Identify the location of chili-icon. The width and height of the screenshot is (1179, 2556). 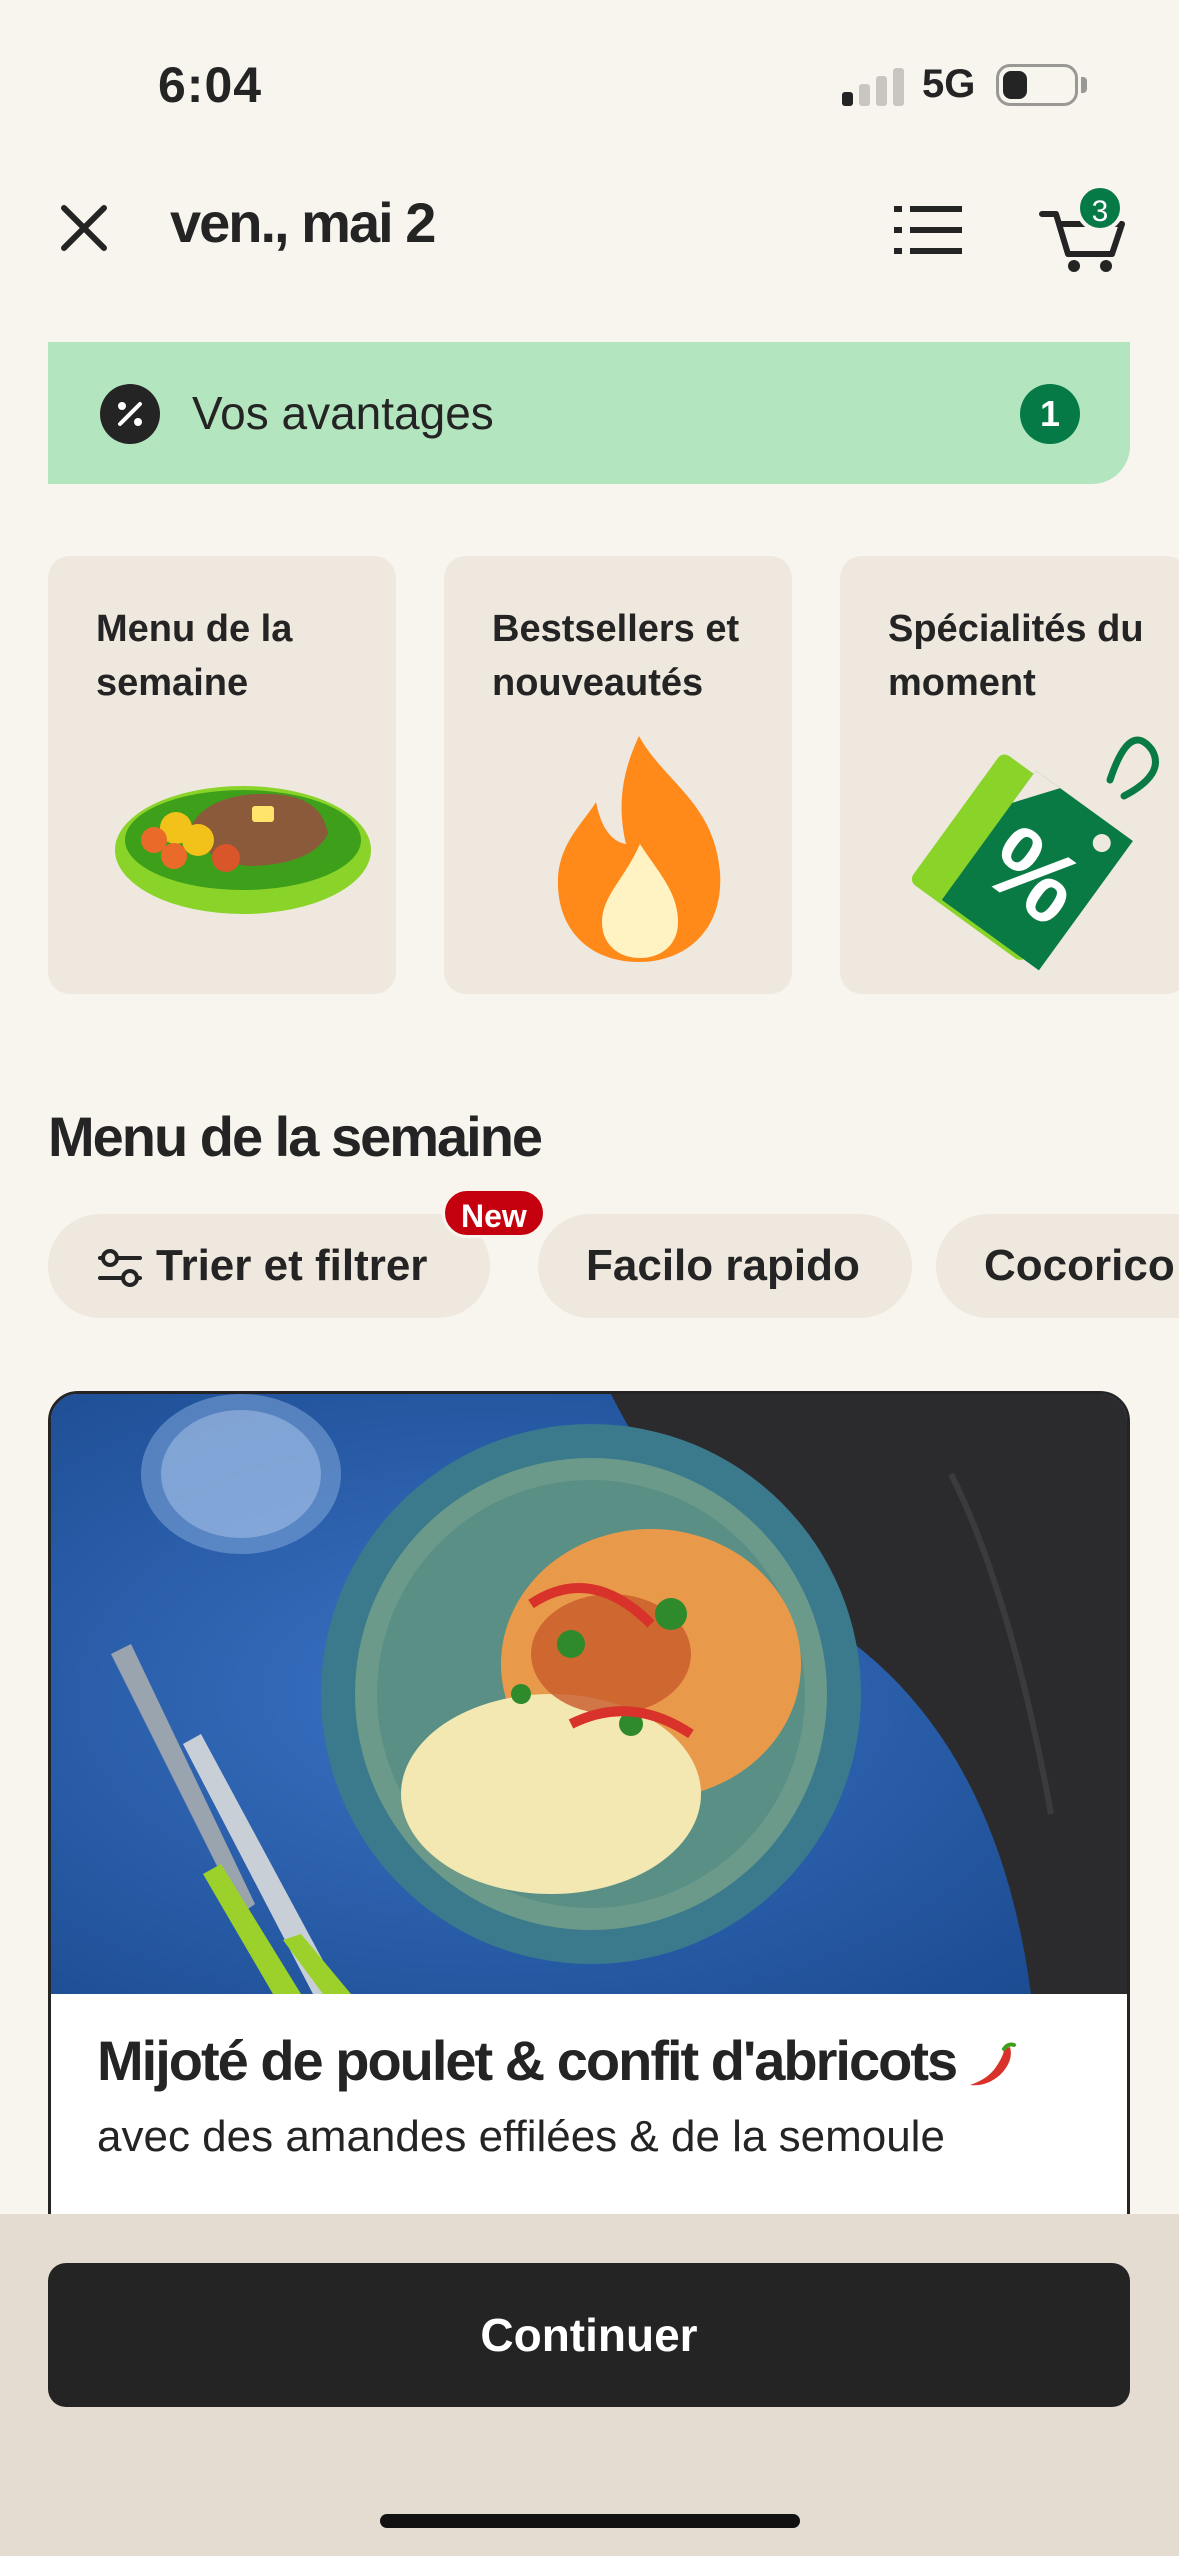
(993, 2064).